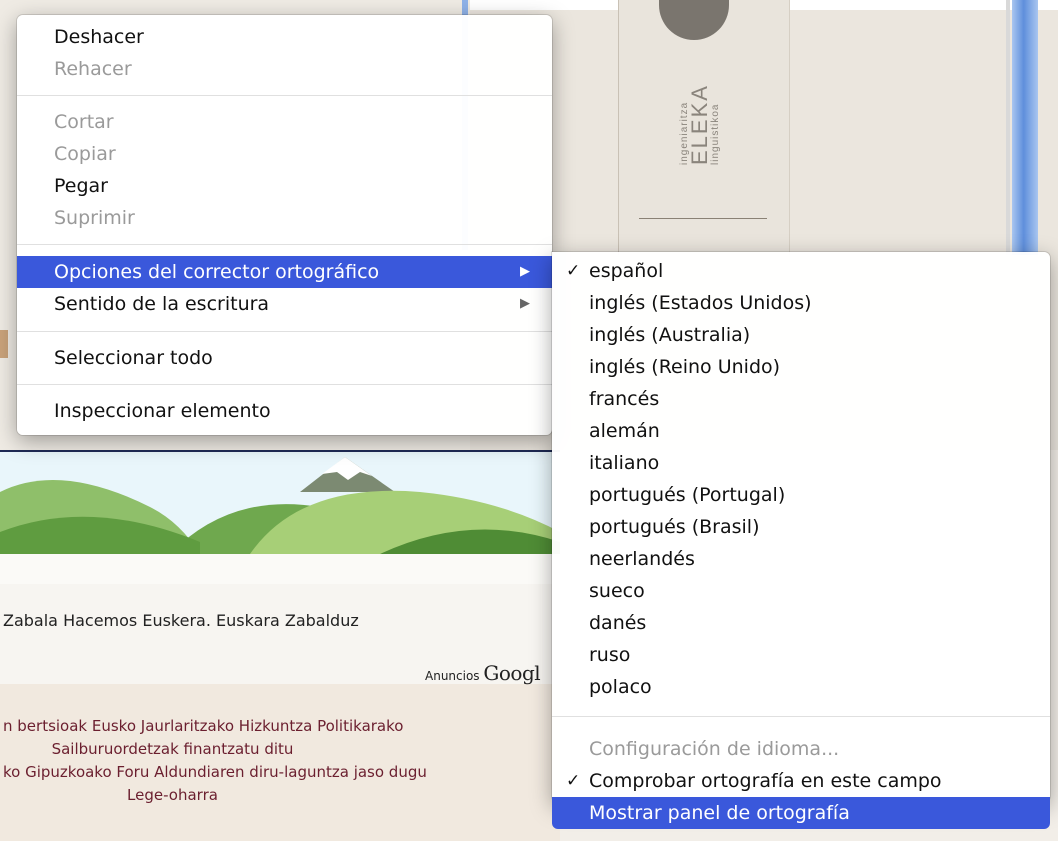 Image resolution: width=1058 pixels, height=841 pixels. What do you see at coordinates (284, 122) in the screenshot?
I see `menu-item-cut: Cortar` at bounding box center [284, 122].